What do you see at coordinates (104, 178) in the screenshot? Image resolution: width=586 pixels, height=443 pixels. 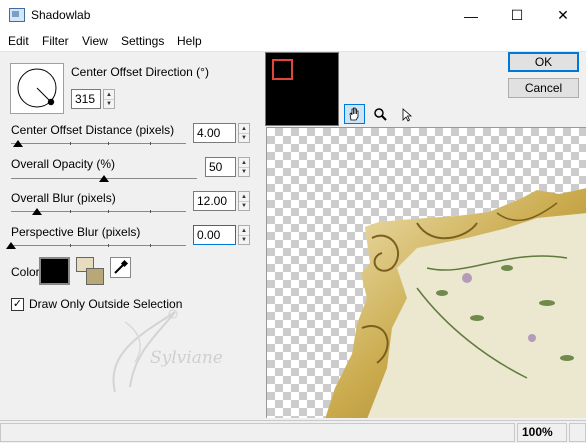 I see `opacity-slider-thumb` at bounding box center [104, 178].